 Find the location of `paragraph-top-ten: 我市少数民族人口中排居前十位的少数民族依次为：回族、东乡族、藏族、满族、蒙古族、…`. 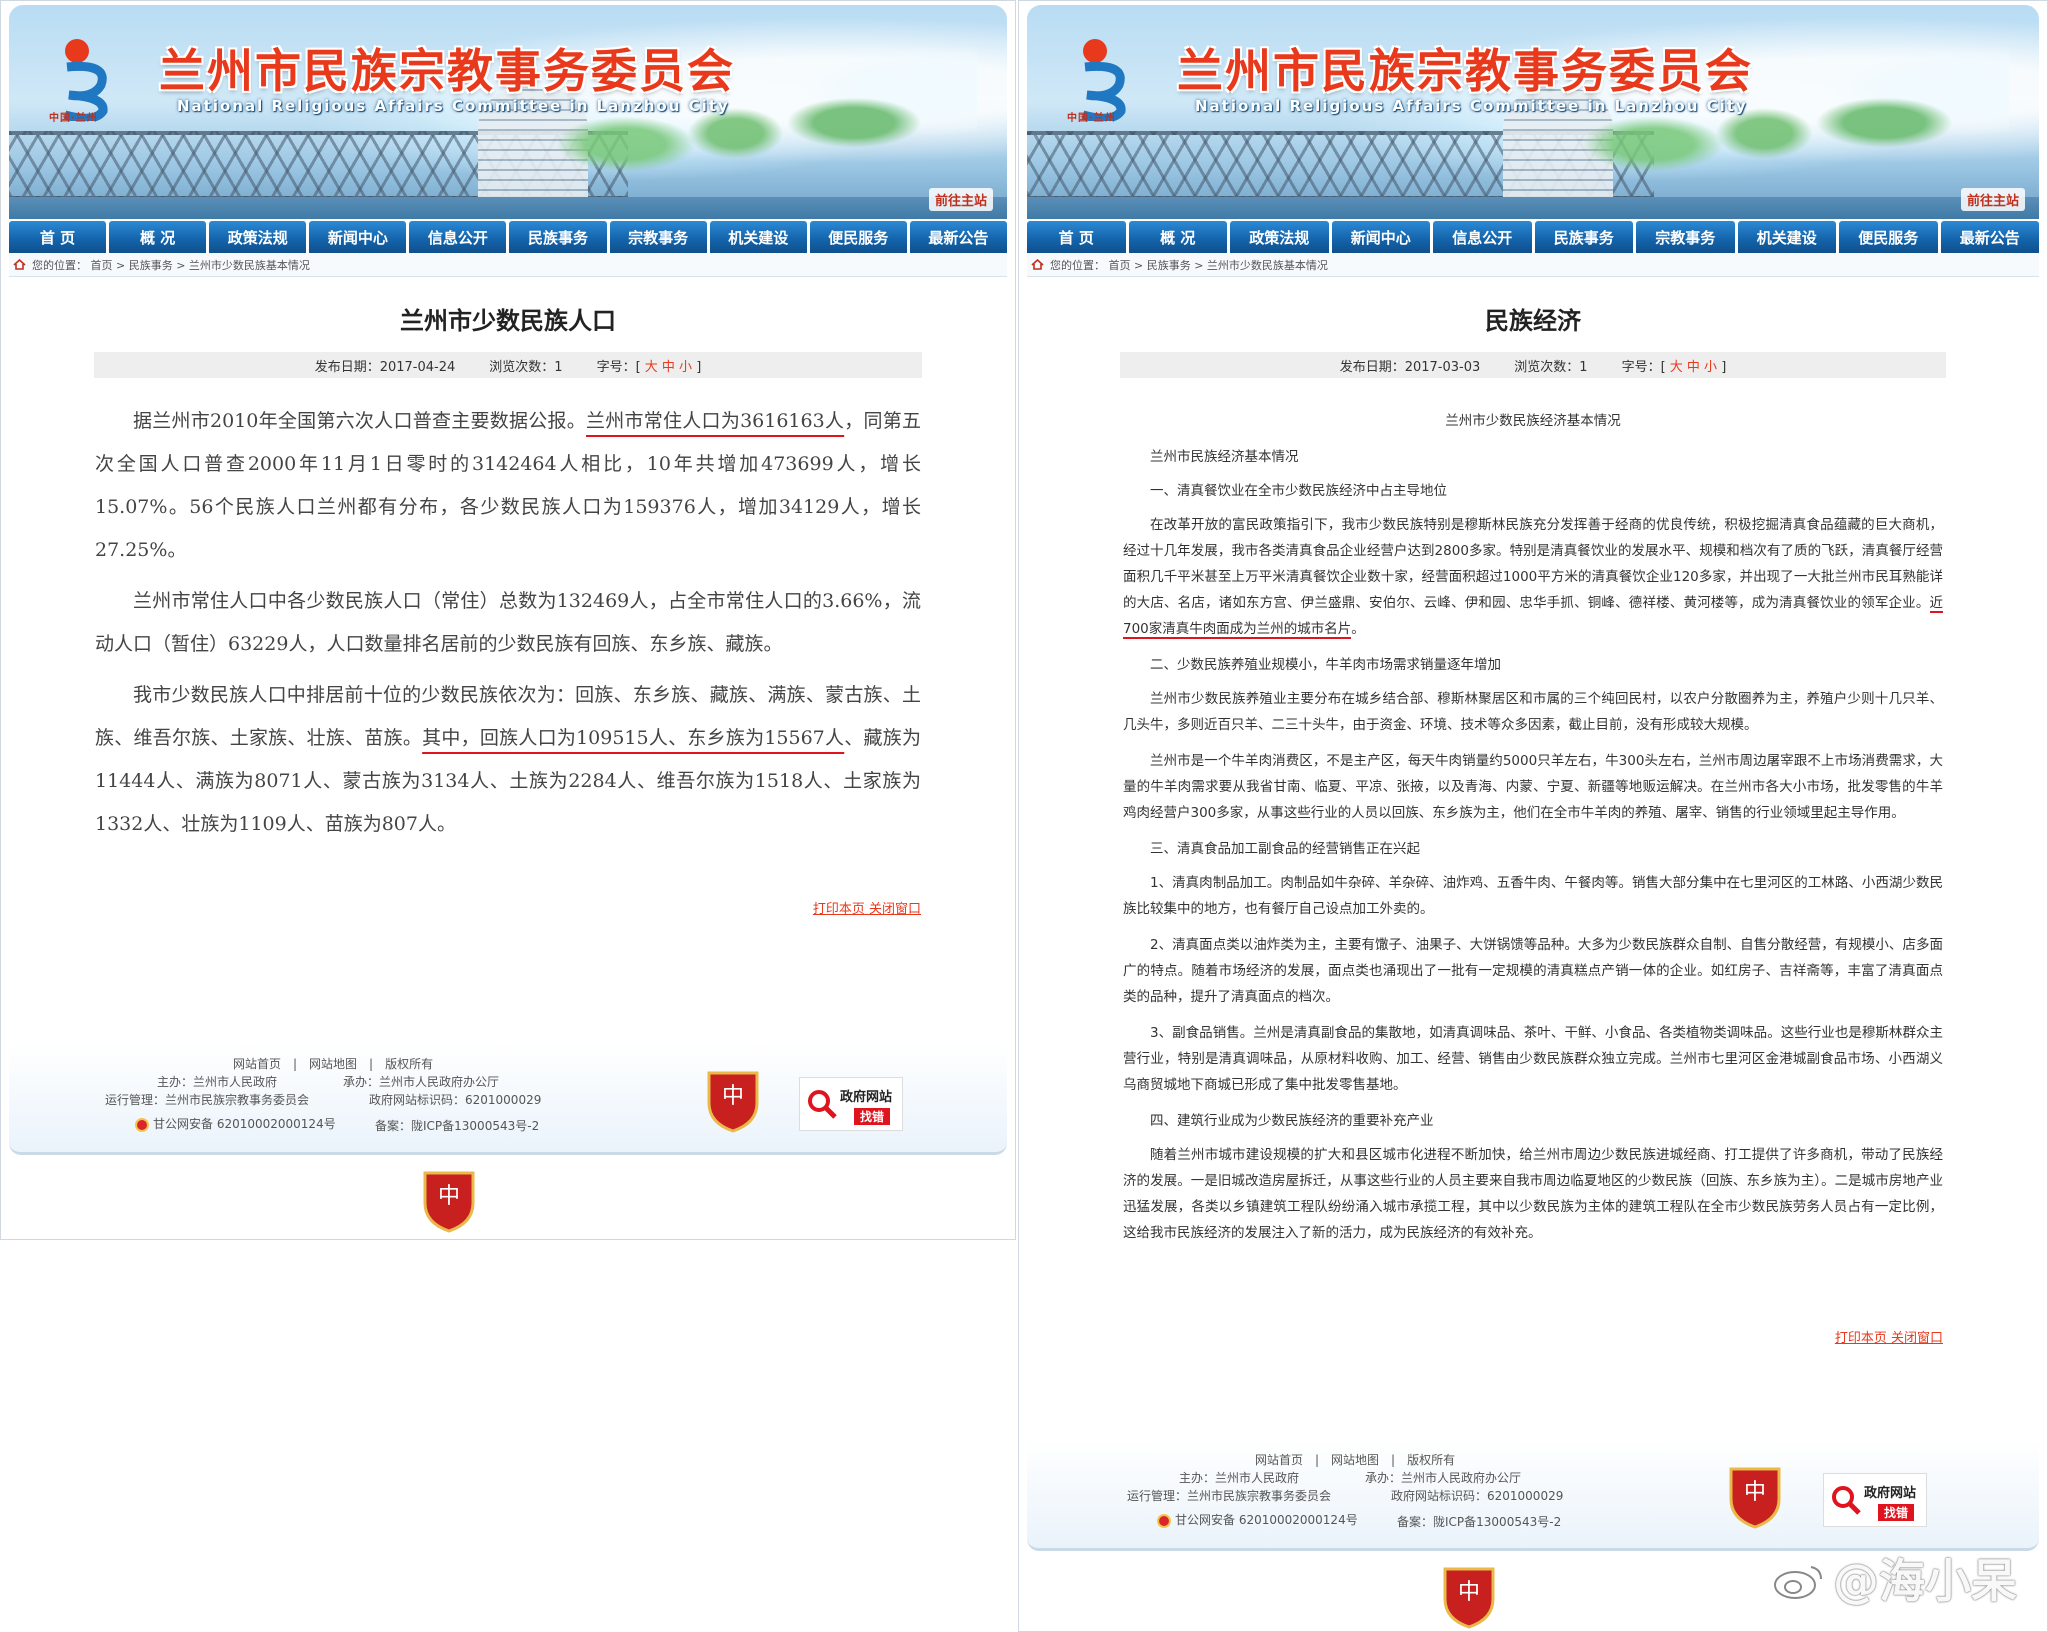

paragraph-top-ten: 我市少数民族人口中排居前十位的少数民族依次为：回族、东乡族、藏族、满族、蒙古族、… is located at coordinates (508, 760).